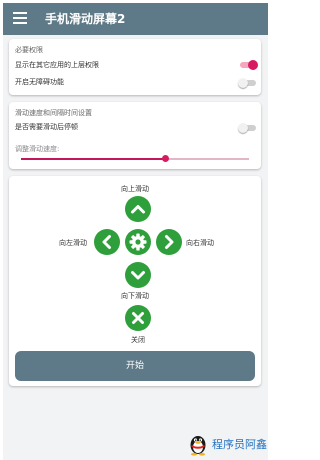 This screenshot has height=460, width=320. Describe the element at coordinates (135, 67) in the screenshot. I see `permissions-card: 必要权限 显示在其它应用的上层权限 开启无障碍功能` at that location.